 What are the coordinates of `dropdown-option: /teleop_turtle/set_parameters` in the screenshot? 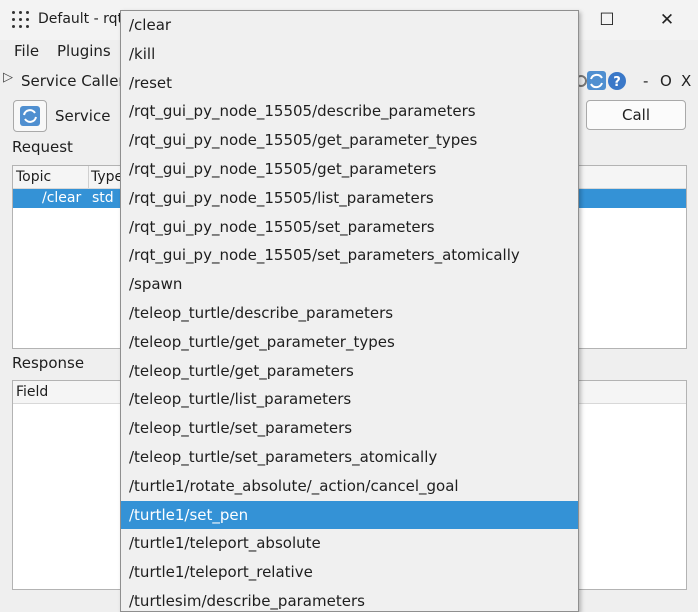 It's located at (349, 428).